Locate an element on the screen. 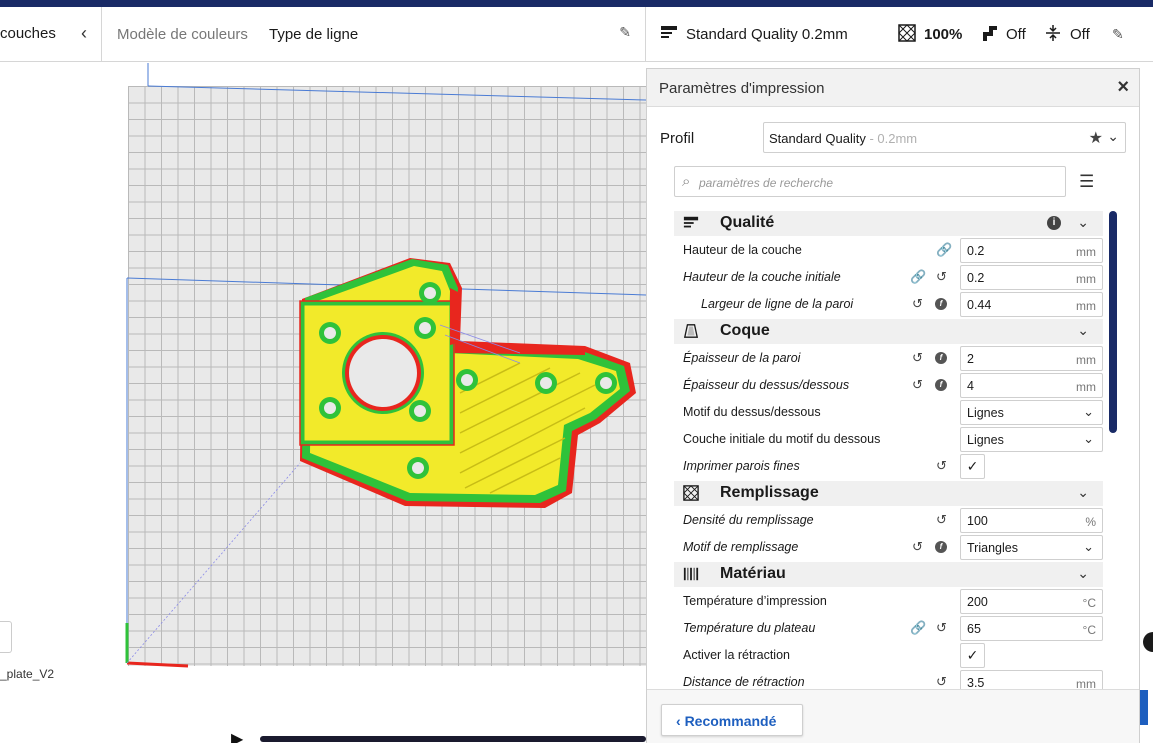 The height and width of the screenshot is (743, 1153). setting-row-top-bottom-thickness: Épaisseur du dessus/dessous ↺ f 4 mm is located at coordinates (888, 385).